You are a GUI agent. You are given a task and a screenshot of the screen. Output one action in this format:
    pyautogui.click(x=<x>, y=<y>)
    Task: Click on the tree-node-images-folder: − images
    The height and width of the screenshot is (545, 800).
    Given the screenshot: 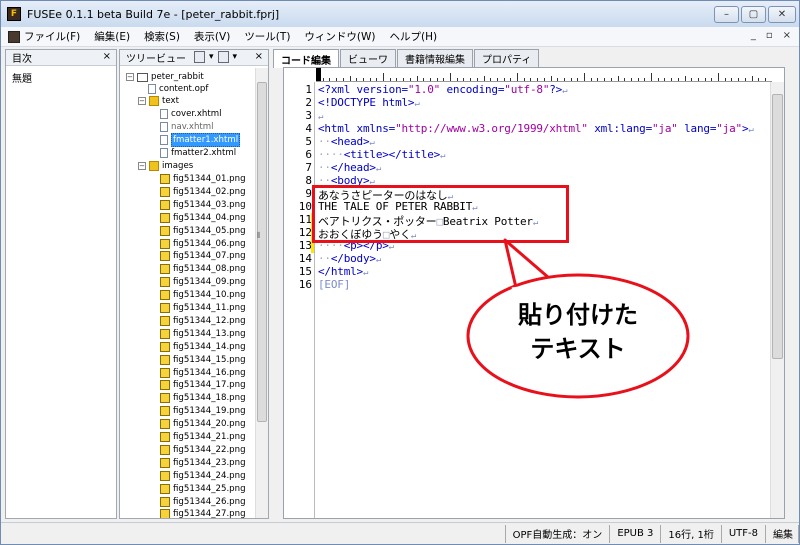 What is the action you would take?
    pyautogui.click(x=165, y=166)
    